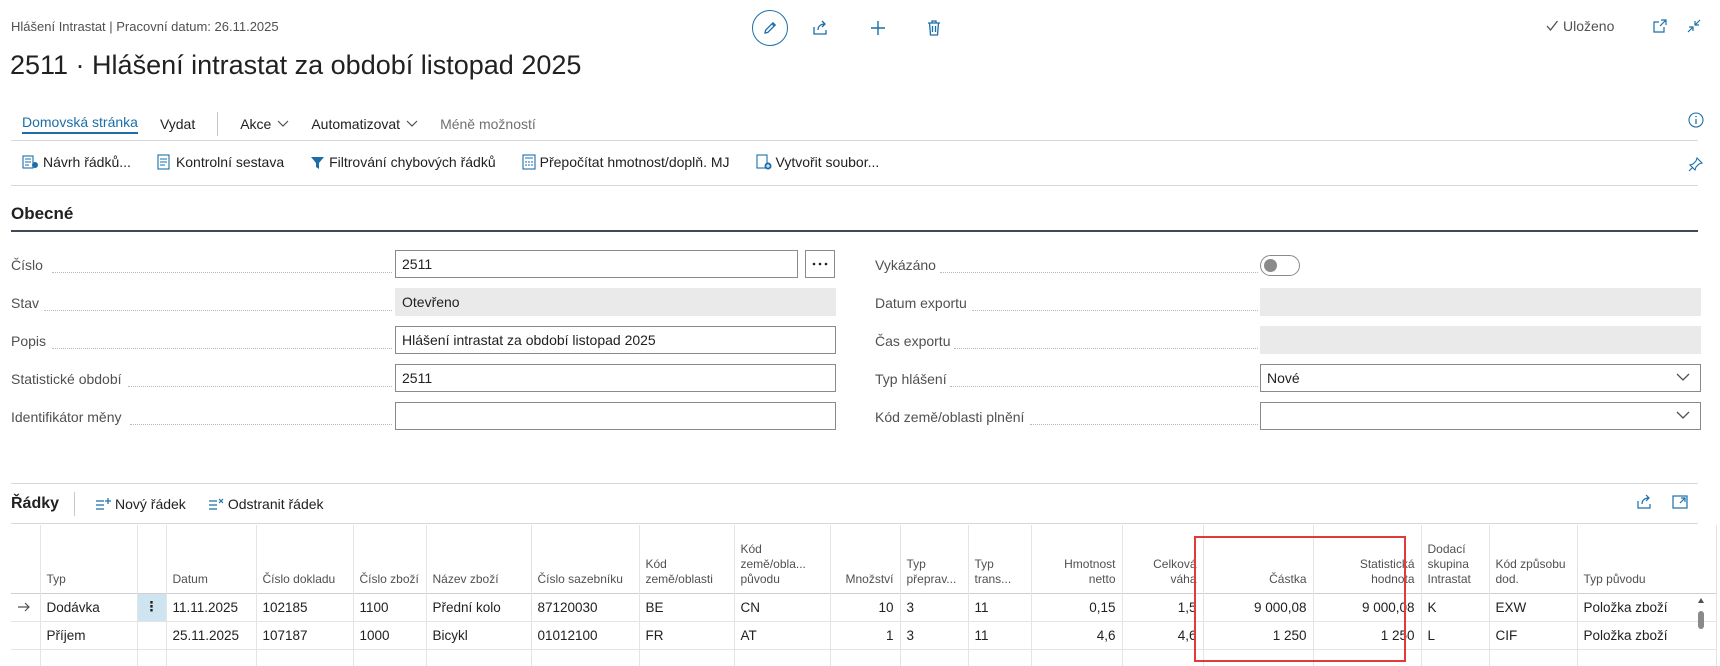 Image resolution: width=1720 pixels, height=666 pixels. What do you see at coordinates (479, 635) in the screenshot?
I see `cell-item-name: Bicykl` at bounding box center [479, 635].